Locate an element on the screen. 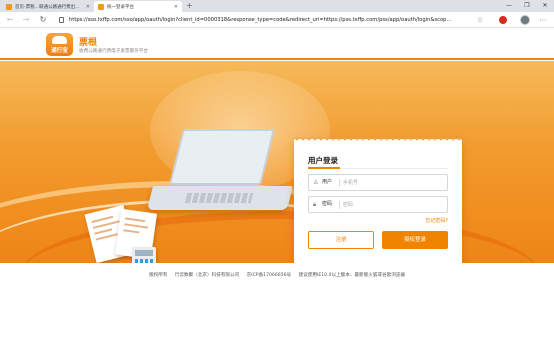 The width and height of the screenshot is (554, 352). back-icon: ← is located at coordinates (10, 20).